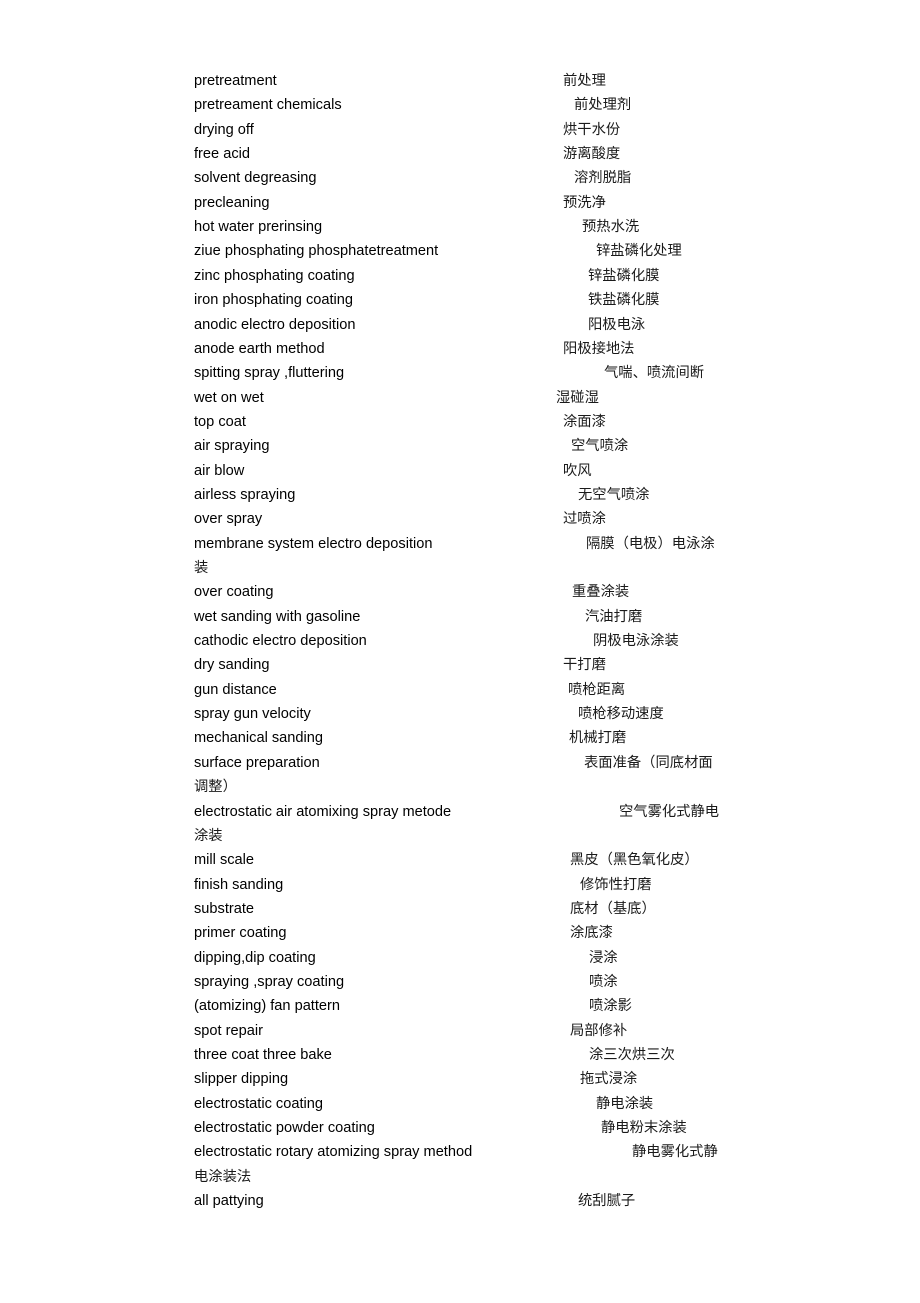 This screenshot has height=1303, width=920. I want to click on term-chinese: 浸涂, so click(603, 957).